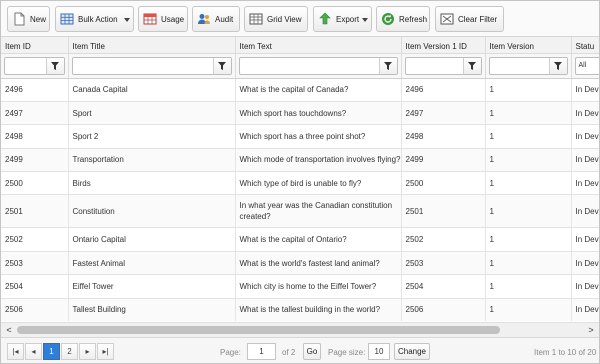  Describe the element at coordinates (216, 19) in the screenshot. I see `audit-button: Audit` at that location.